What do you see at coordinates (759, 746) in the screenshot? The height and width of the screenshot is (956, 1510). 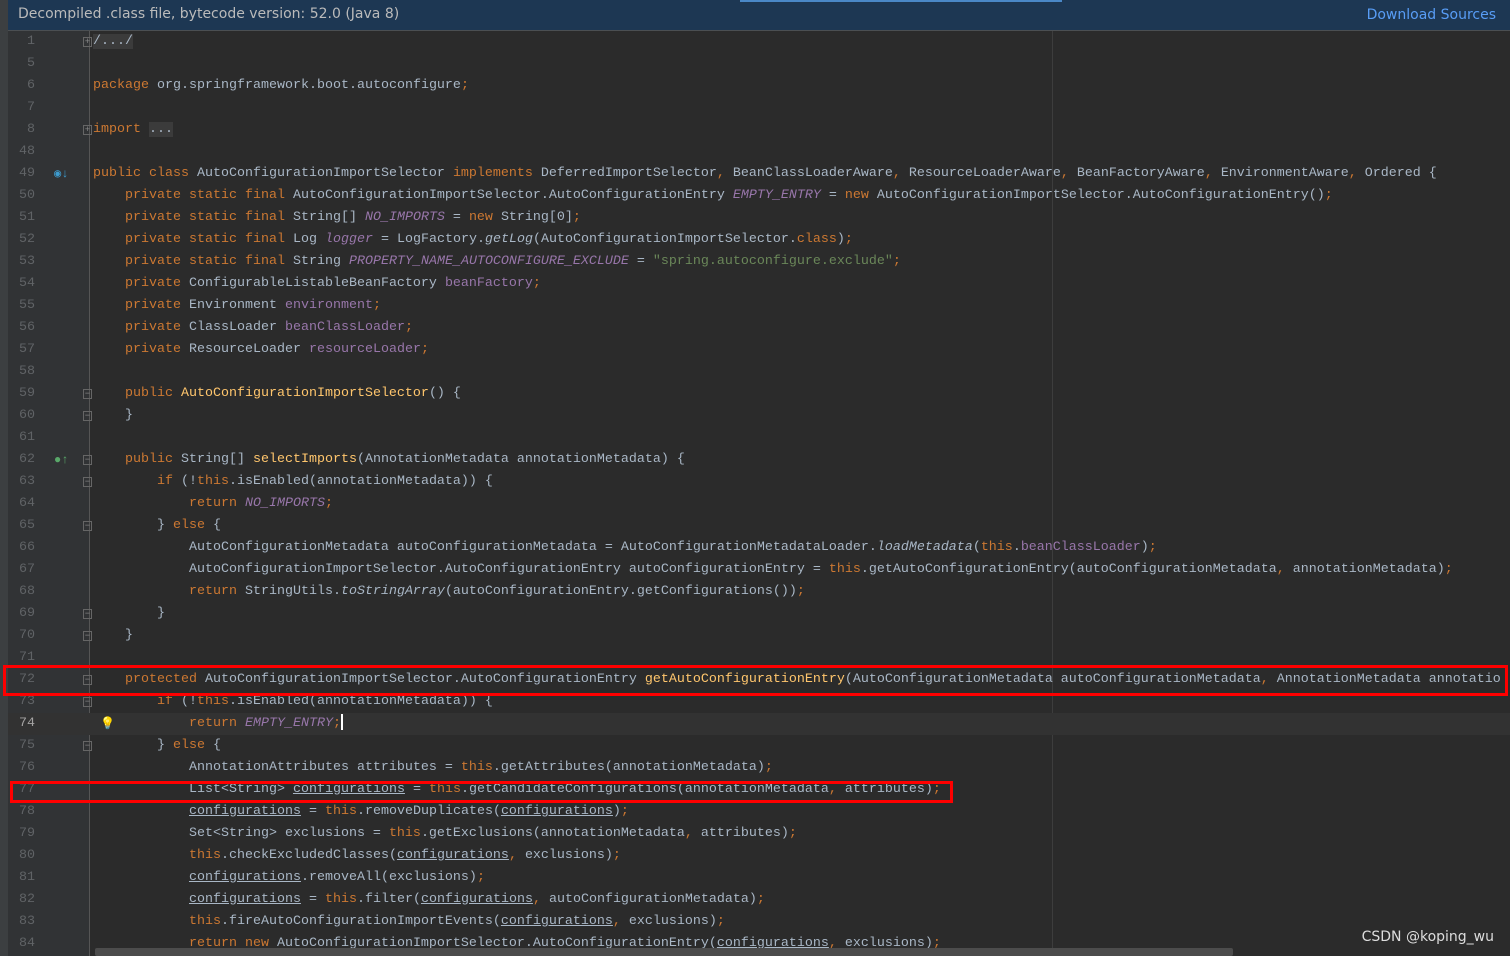 I see `code-line: 75 − } else {` at bounding box center [759, 746].